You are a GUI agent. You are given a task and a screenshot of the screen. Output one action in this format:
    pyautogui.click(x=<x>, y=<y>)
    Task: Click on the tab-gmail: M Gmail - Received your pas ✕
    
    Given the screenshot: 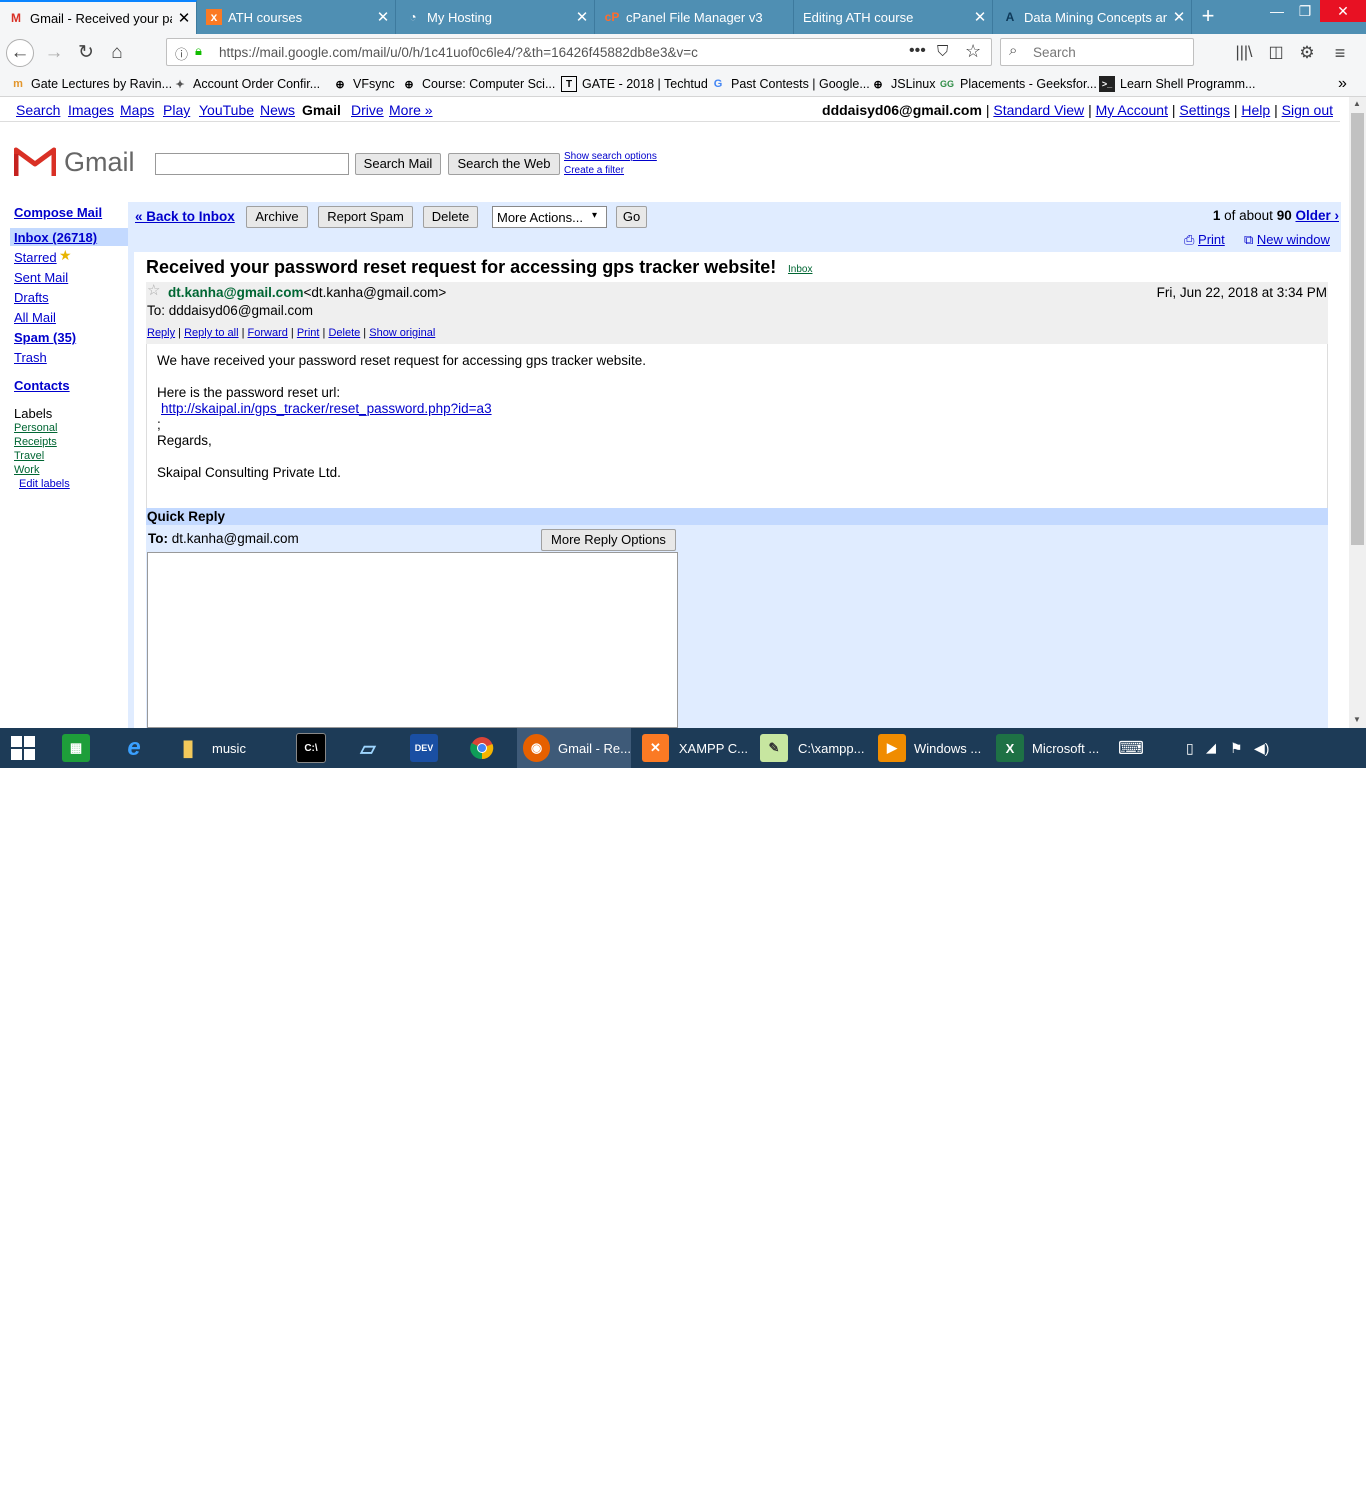 What is the action you would take?
    pyautogui.click(x=98, y=17)
    